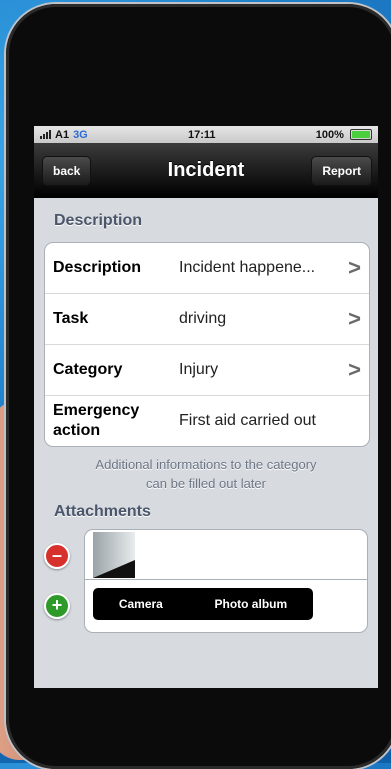  What do you see at coordinates (97, 267) in the screenshot?
I see `row-label: Description` at bounding box center [97, 267].